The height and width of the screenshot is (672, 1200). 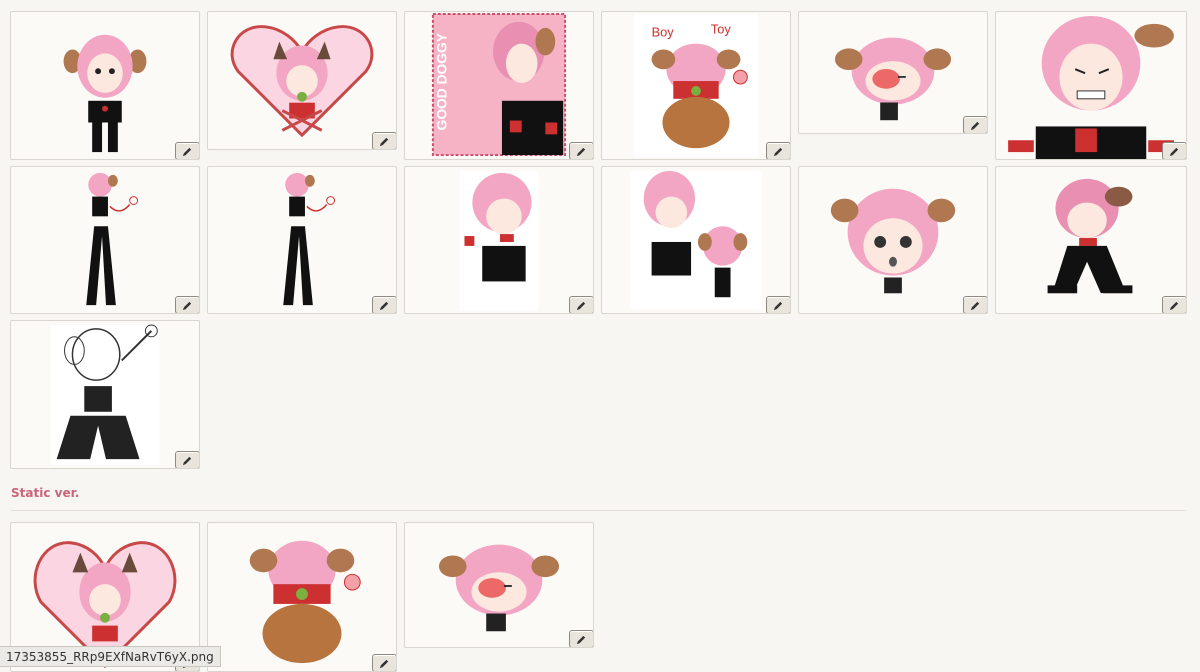 I want to click on sticker-tile: Boy Toy, so click(x=696, y=85).